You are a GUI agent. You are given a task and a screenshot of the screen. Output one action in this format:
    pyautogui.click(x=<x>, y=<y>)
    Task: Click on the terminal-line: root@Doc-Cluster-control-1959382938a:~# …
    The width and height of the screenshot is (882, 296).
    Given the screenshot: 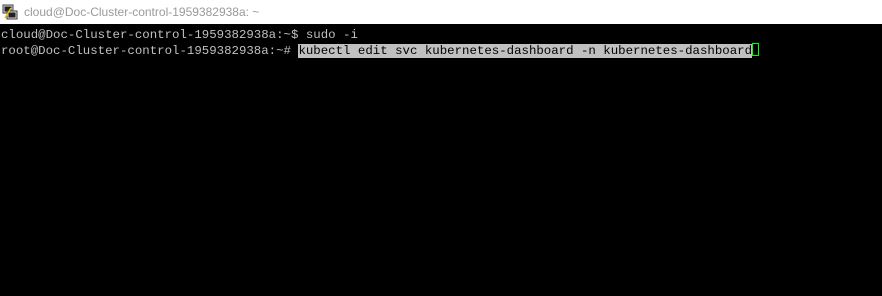 What is the action you would take?
    pyautogui.click(x=441, y=50)
    